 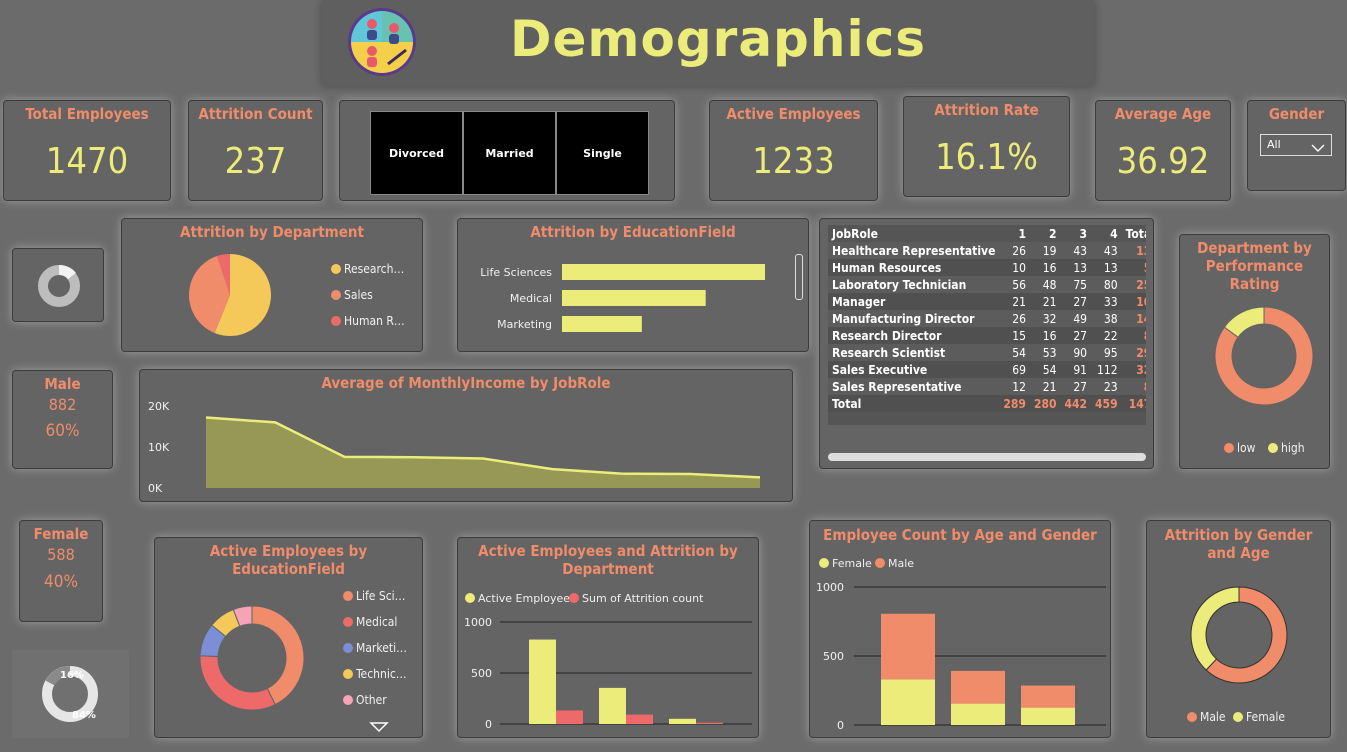 I want to click on table-row: Sales Executive 69 54 91 112 32, so click(x=987, y=369).